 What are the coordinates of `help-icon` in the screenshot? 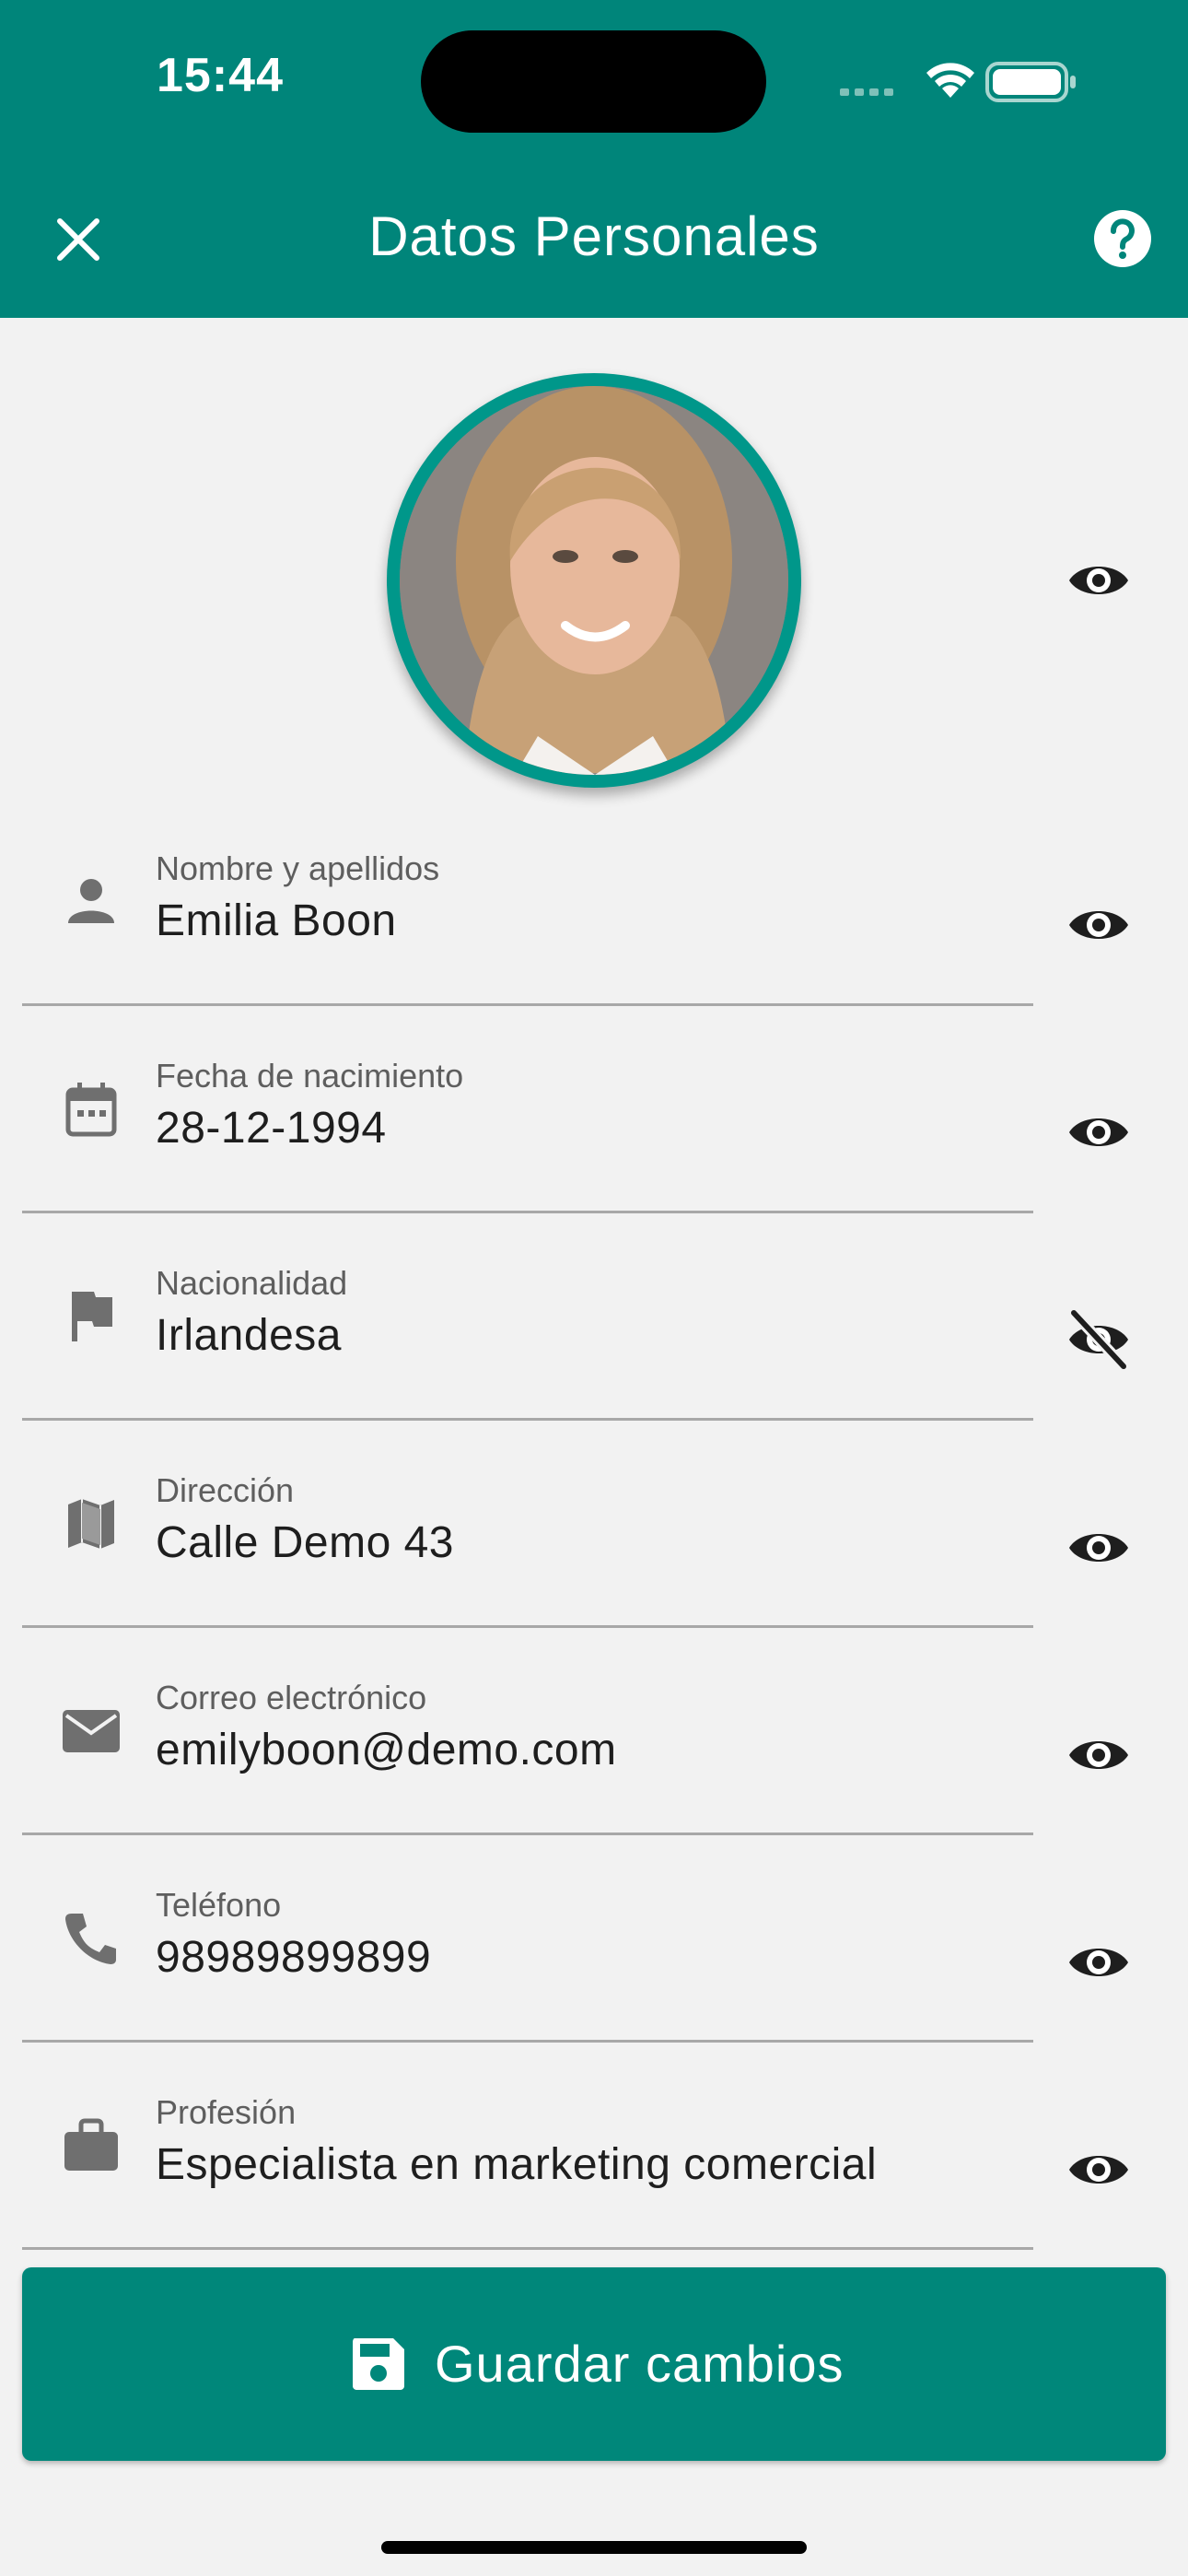 It's located at (1122, 238).